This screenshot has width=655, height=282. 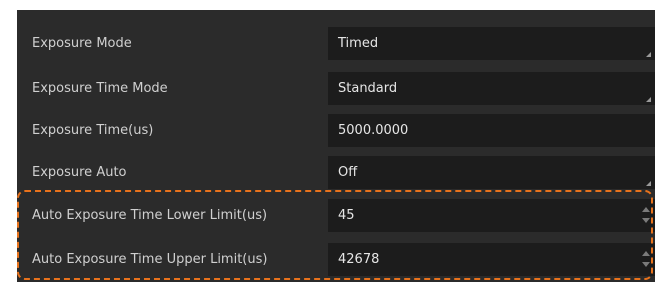 What do you see at coordinates (491, 172) in the screenshot?
I see `exposure-auto-dropdown: Off` at bounding box center [491, 172].